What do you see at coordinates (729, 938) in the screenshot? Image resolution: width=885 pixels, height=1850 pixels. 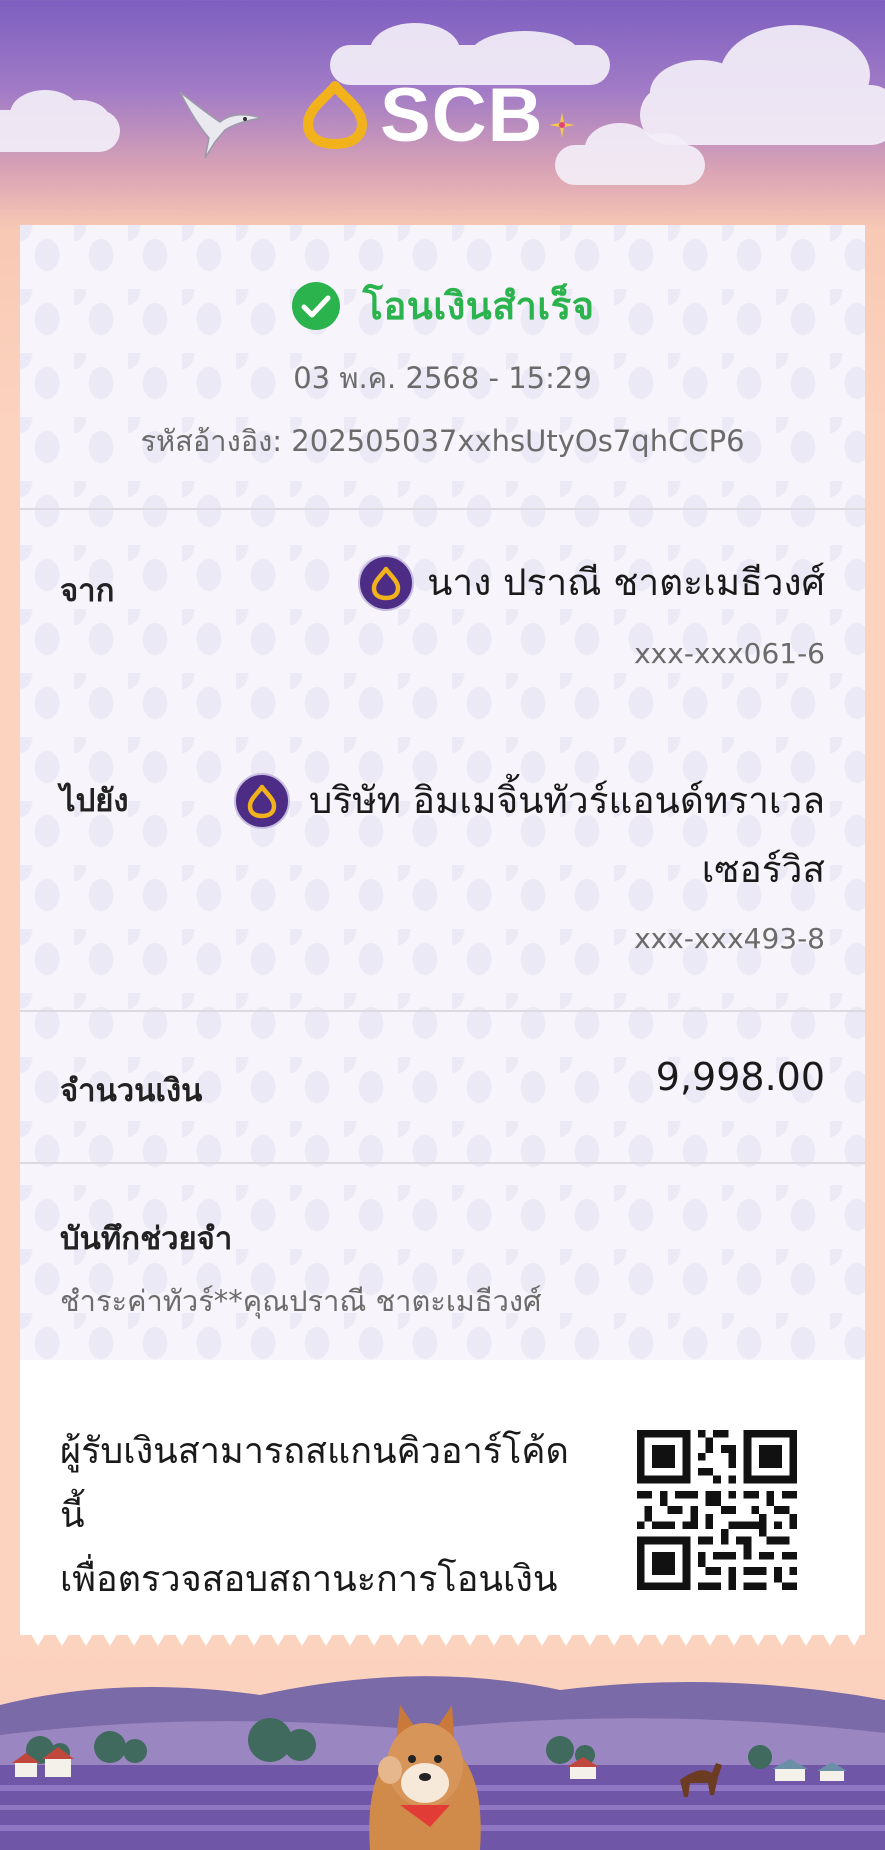 I see `recipient-account: xxx-xxx493-8` at bounding box center [729, 938].